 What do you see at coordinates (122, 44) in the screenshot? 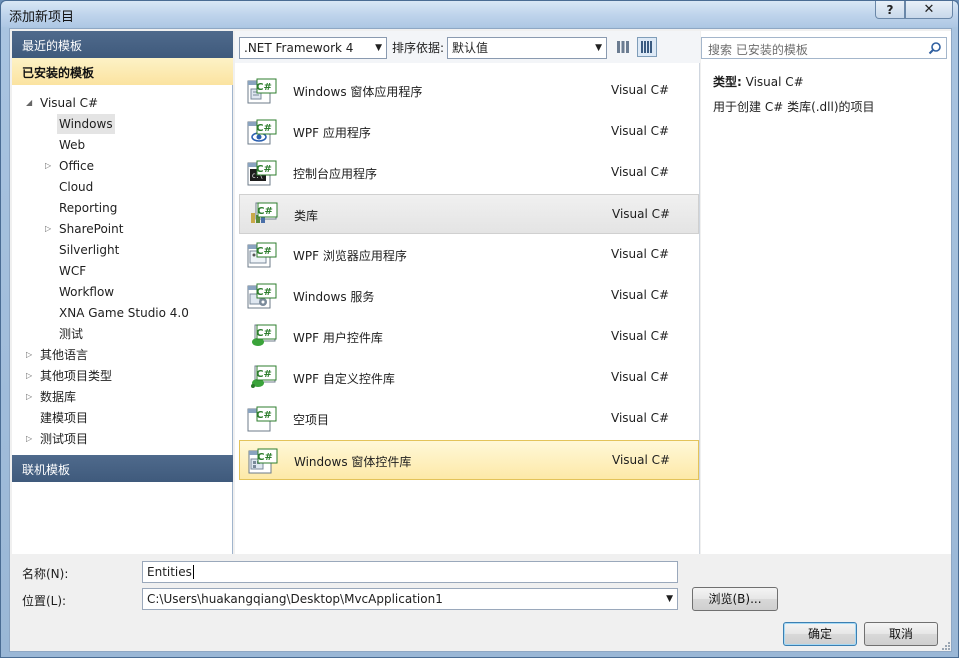
I see `recent-templates-header: 最近的模板` at bounding box center [122, 44].